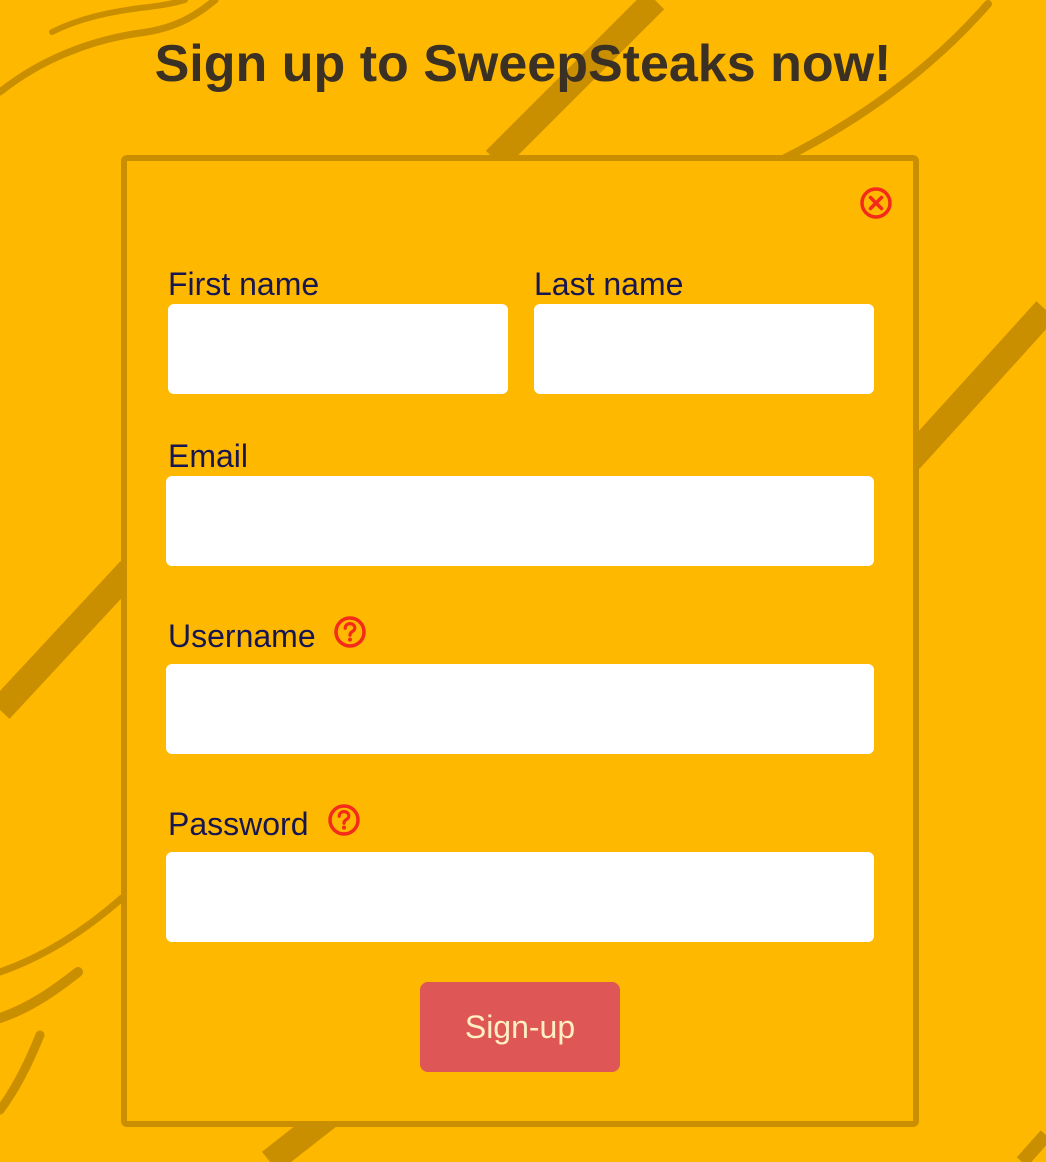  What do you see at coordinates (520, 1027) in the screenshot?
I see `signup-button: Sign-up` at bounding box center [520, 1027].